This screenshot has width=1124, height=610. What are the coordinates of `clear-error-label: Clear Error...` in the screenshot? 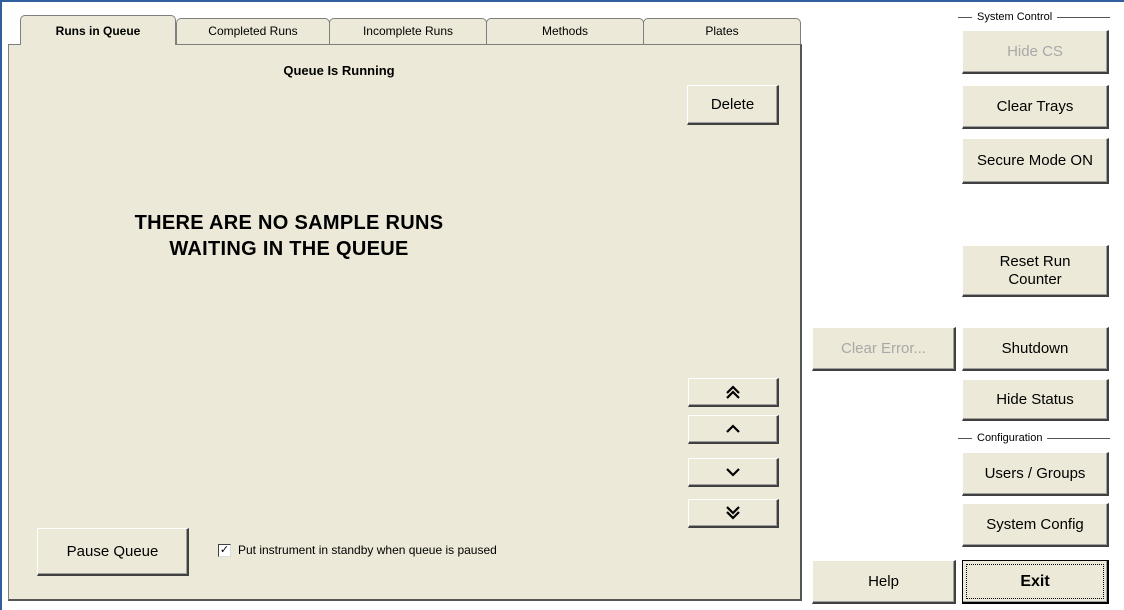 It's located at (883, 348).